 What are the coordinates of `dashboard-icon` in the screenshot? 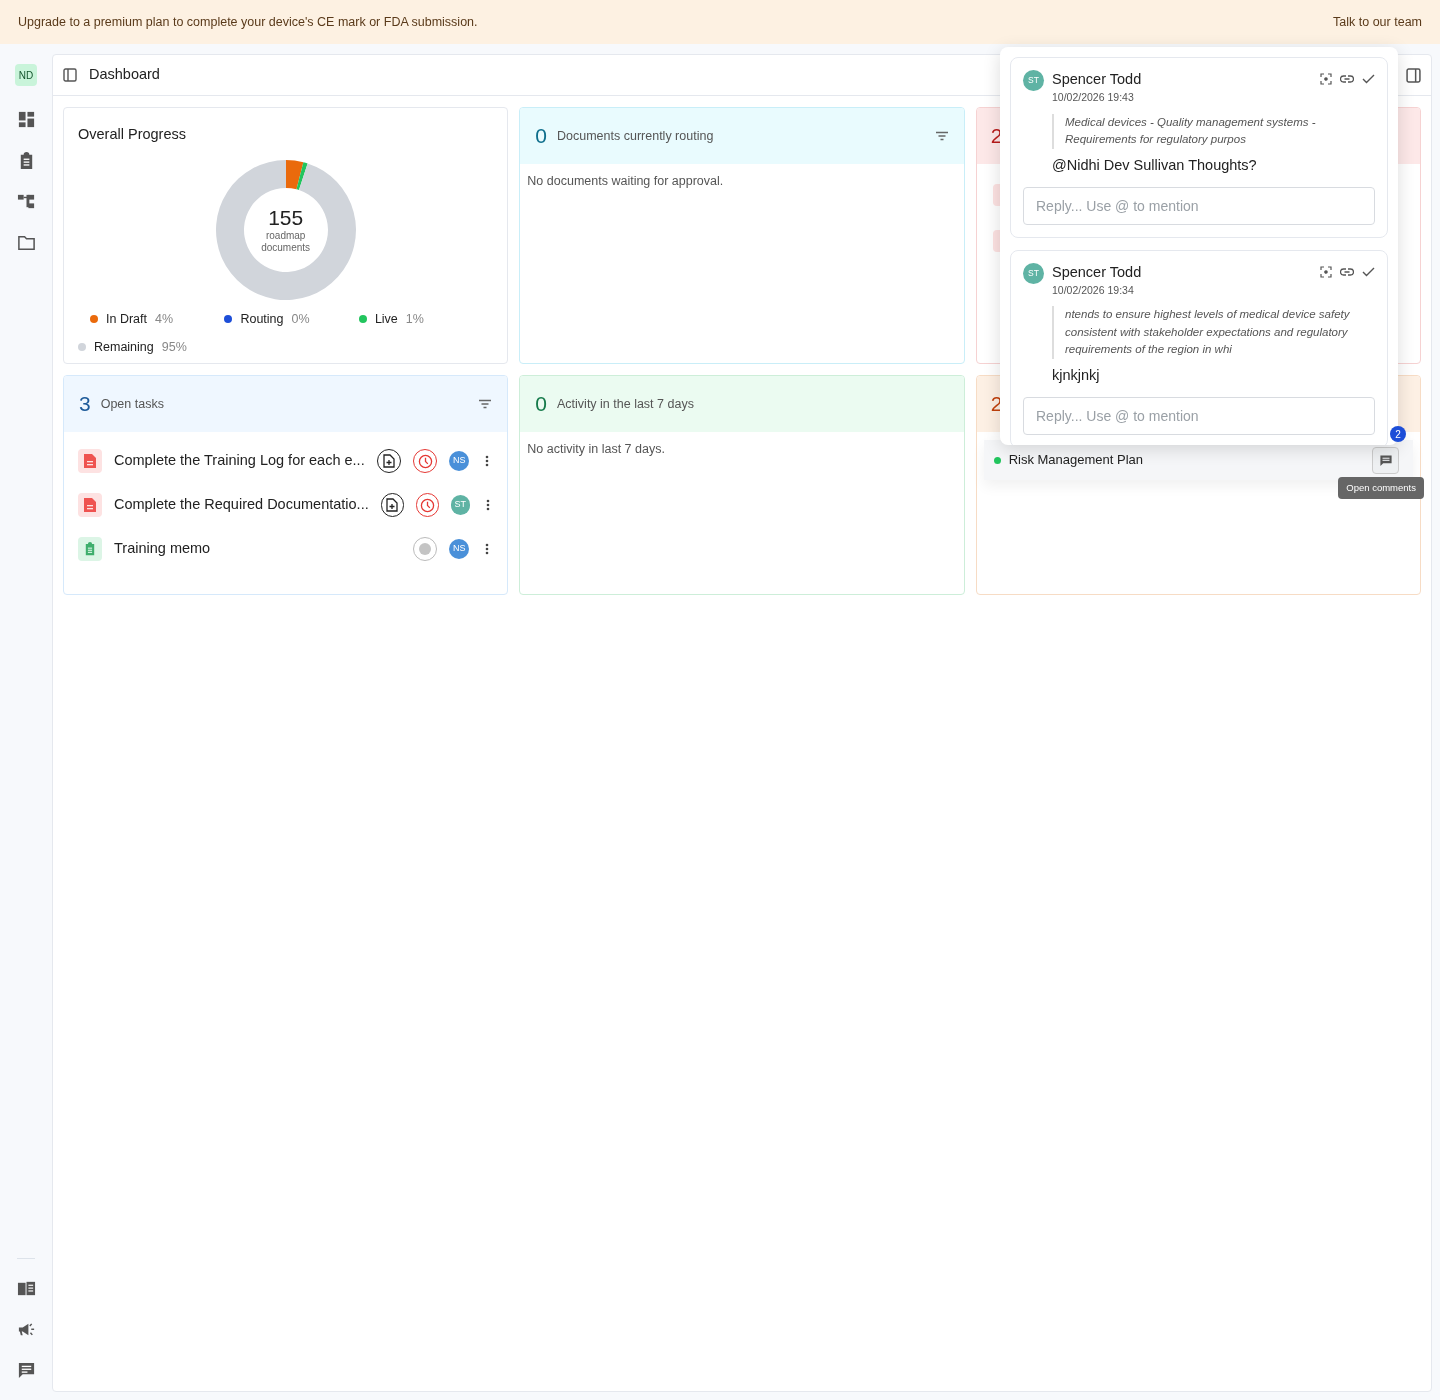 It's located at (26, 119).